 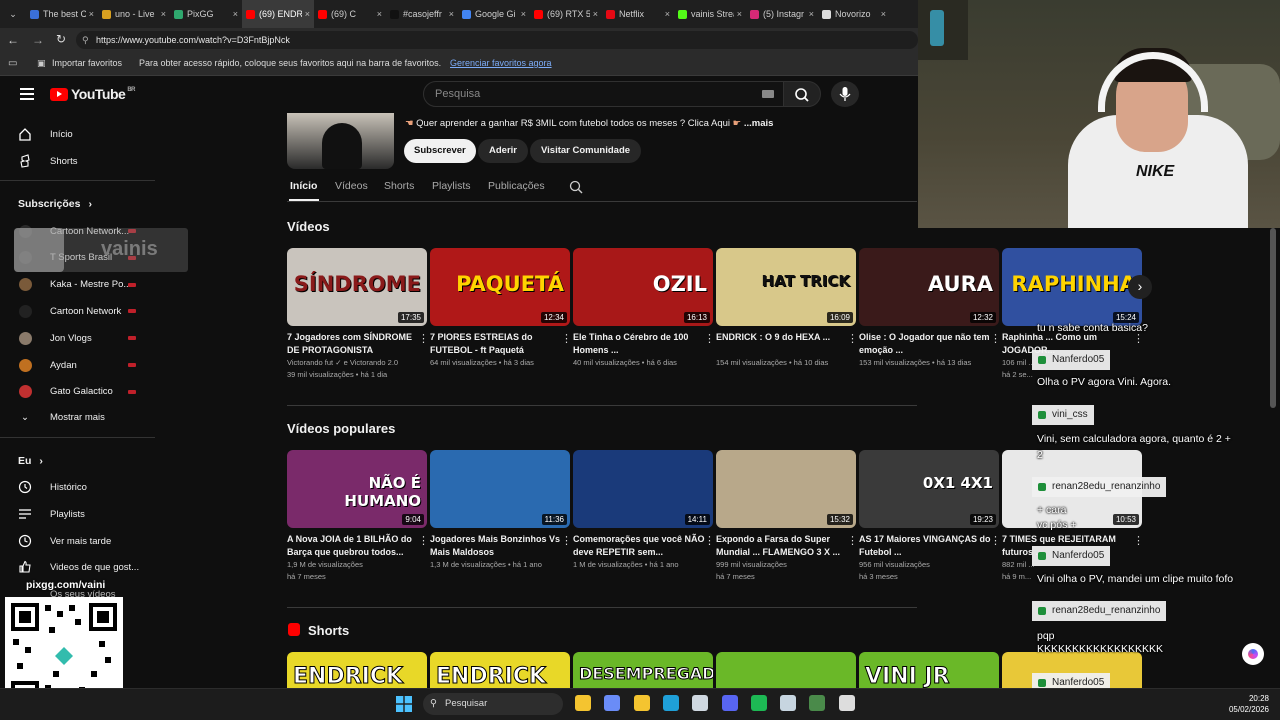 I want to click on taskbar-time: 20:28, so click(x=1258, y=698).